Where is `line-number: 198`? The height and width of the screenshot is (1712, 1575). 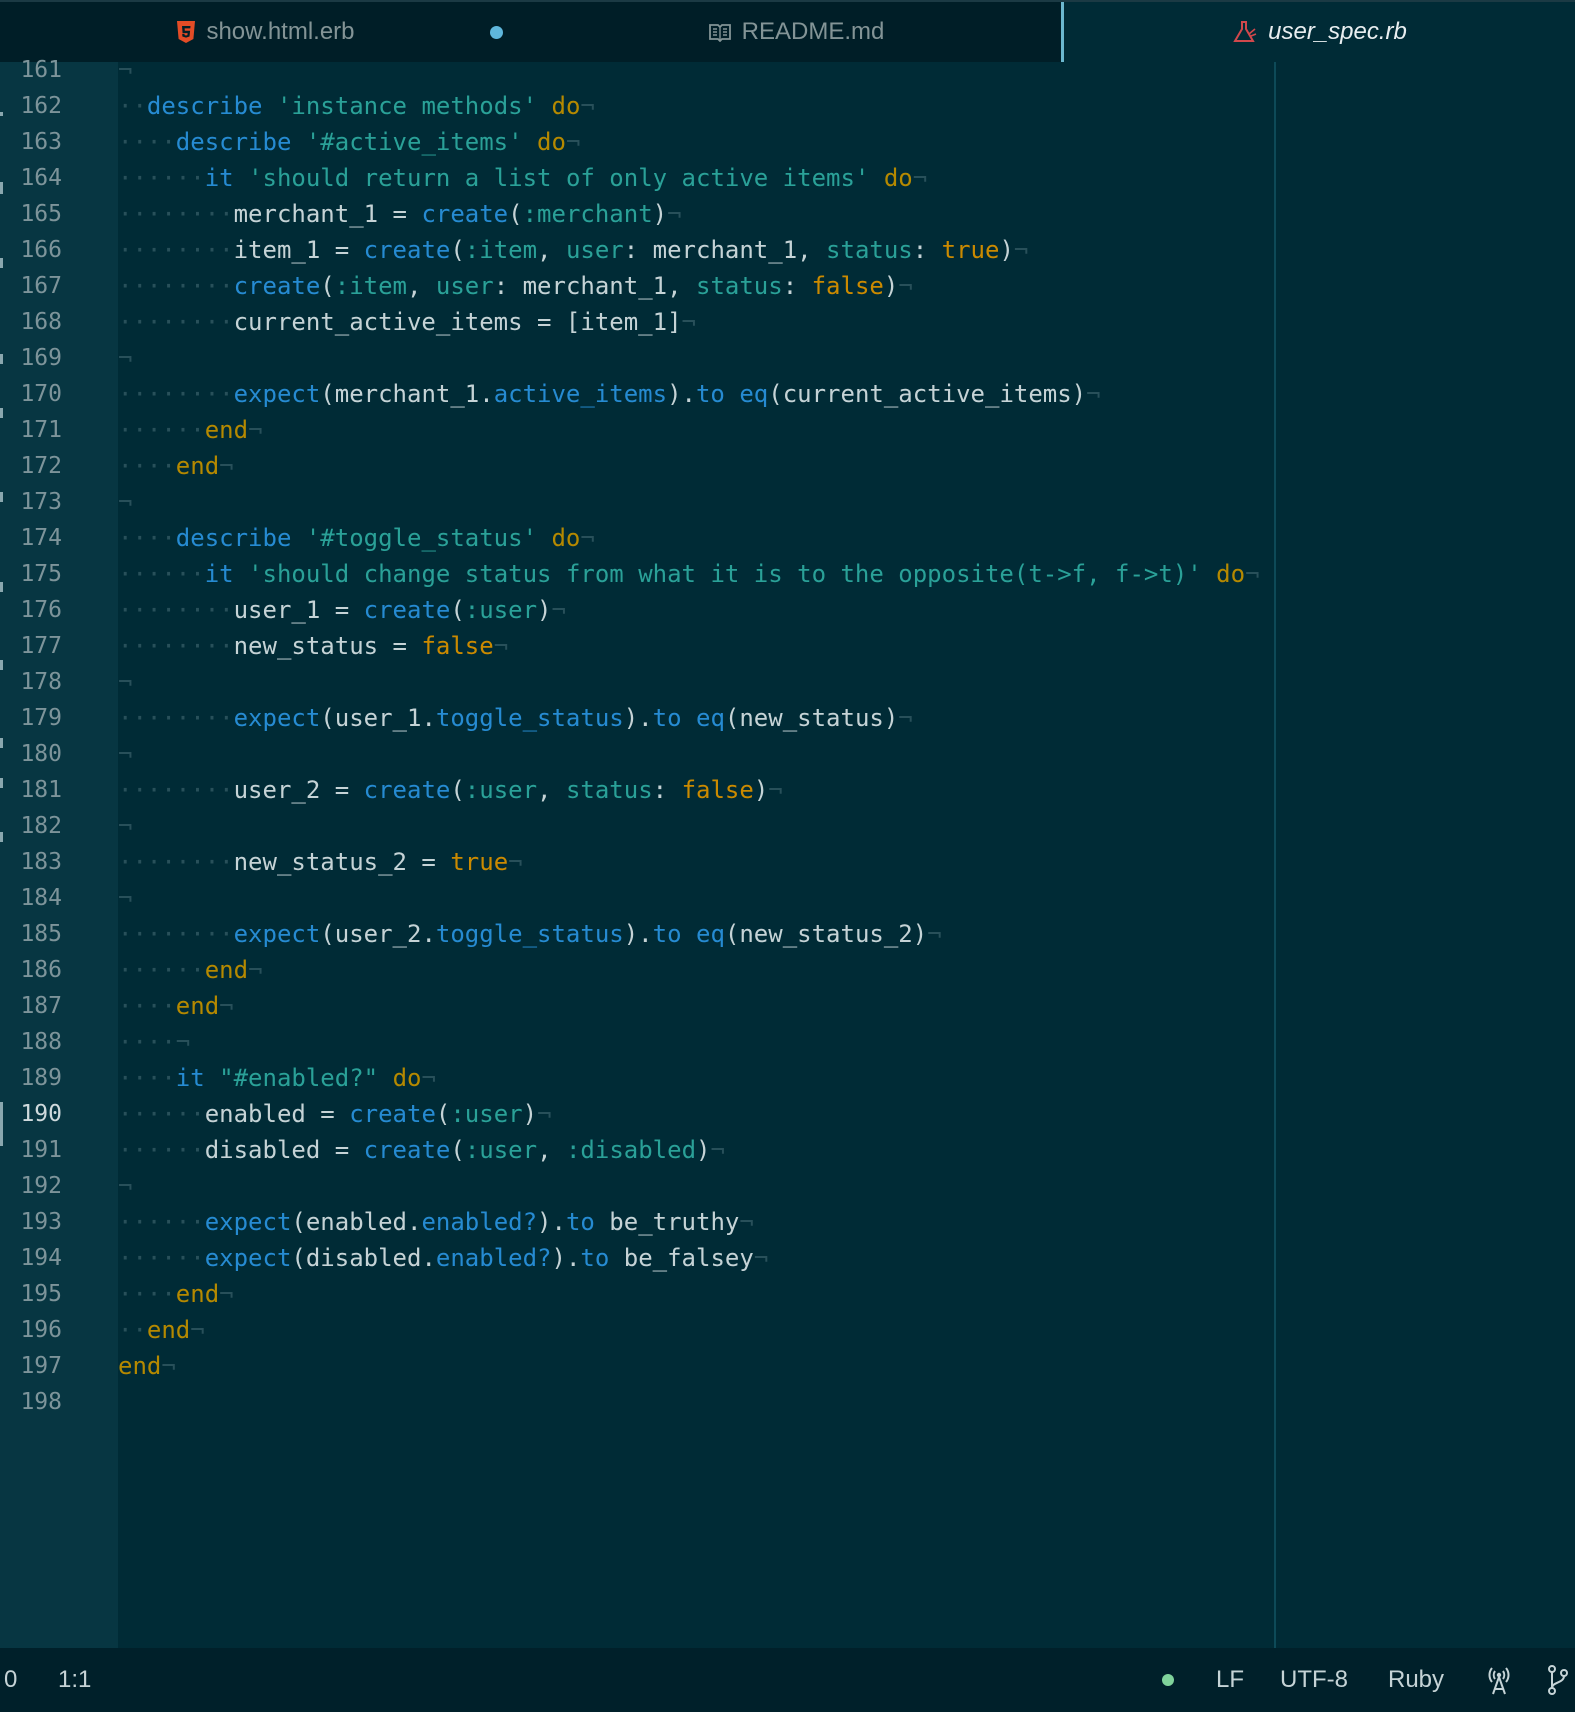
line-number: 198 is located at coordinates (31, 1402).